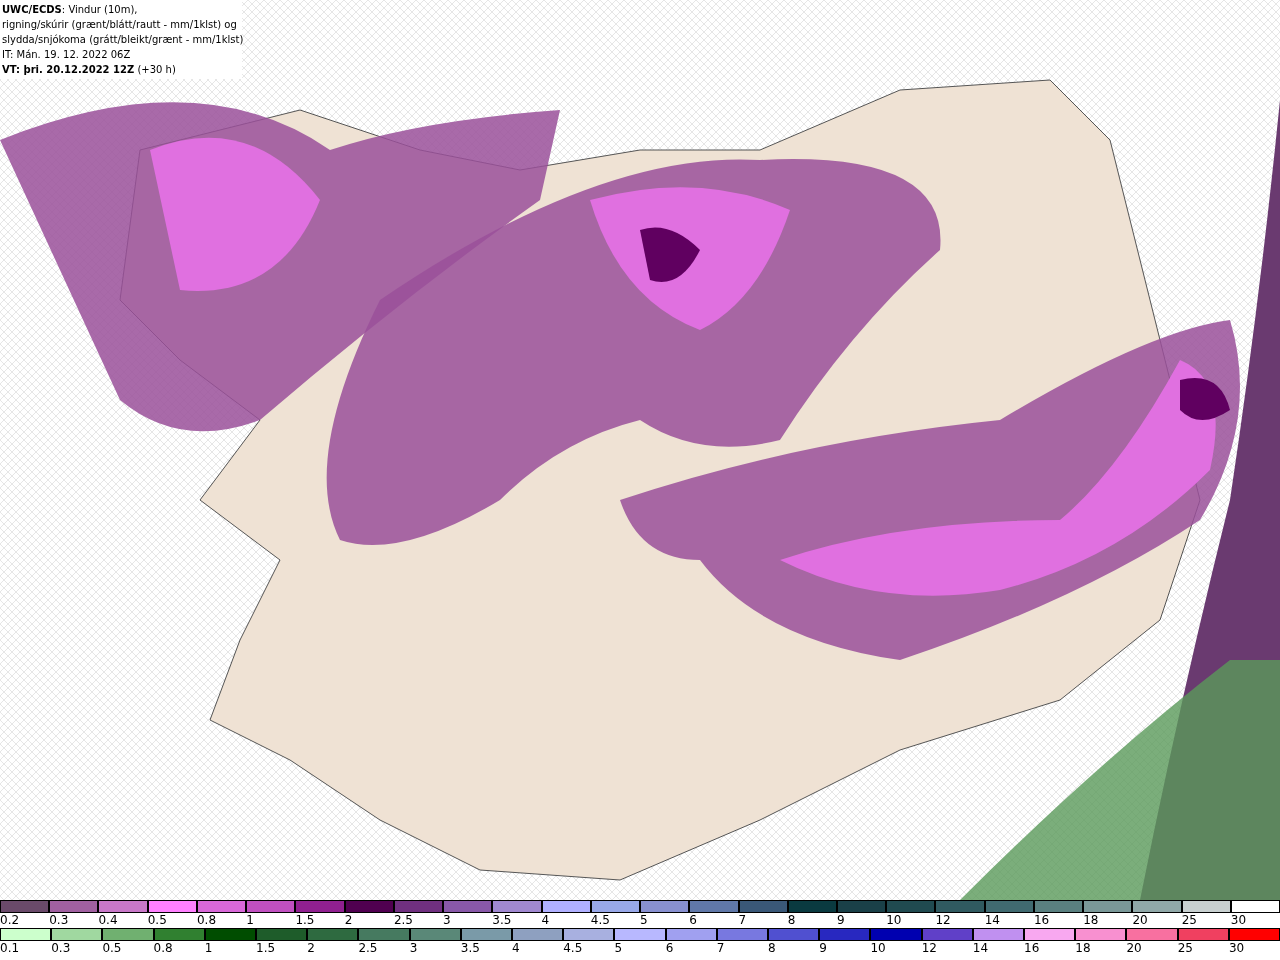  I want to click on info-text: IT: Mán. 19. 12. 2022 06Z, so click(67, 55).